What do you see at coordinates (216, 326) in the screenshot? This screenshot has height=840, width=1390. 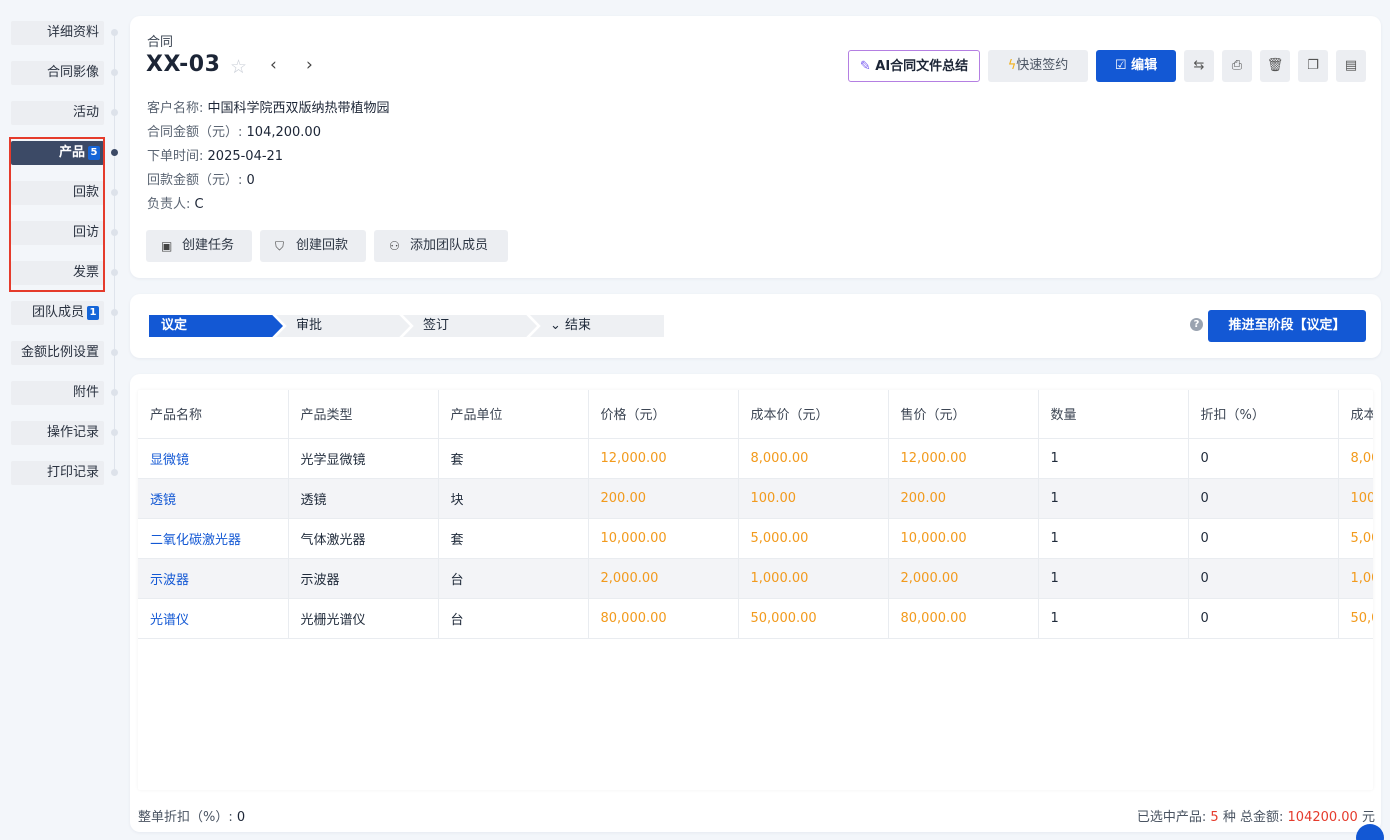 I see `stage-step-current: 议定` at bounding box center [216, 326].